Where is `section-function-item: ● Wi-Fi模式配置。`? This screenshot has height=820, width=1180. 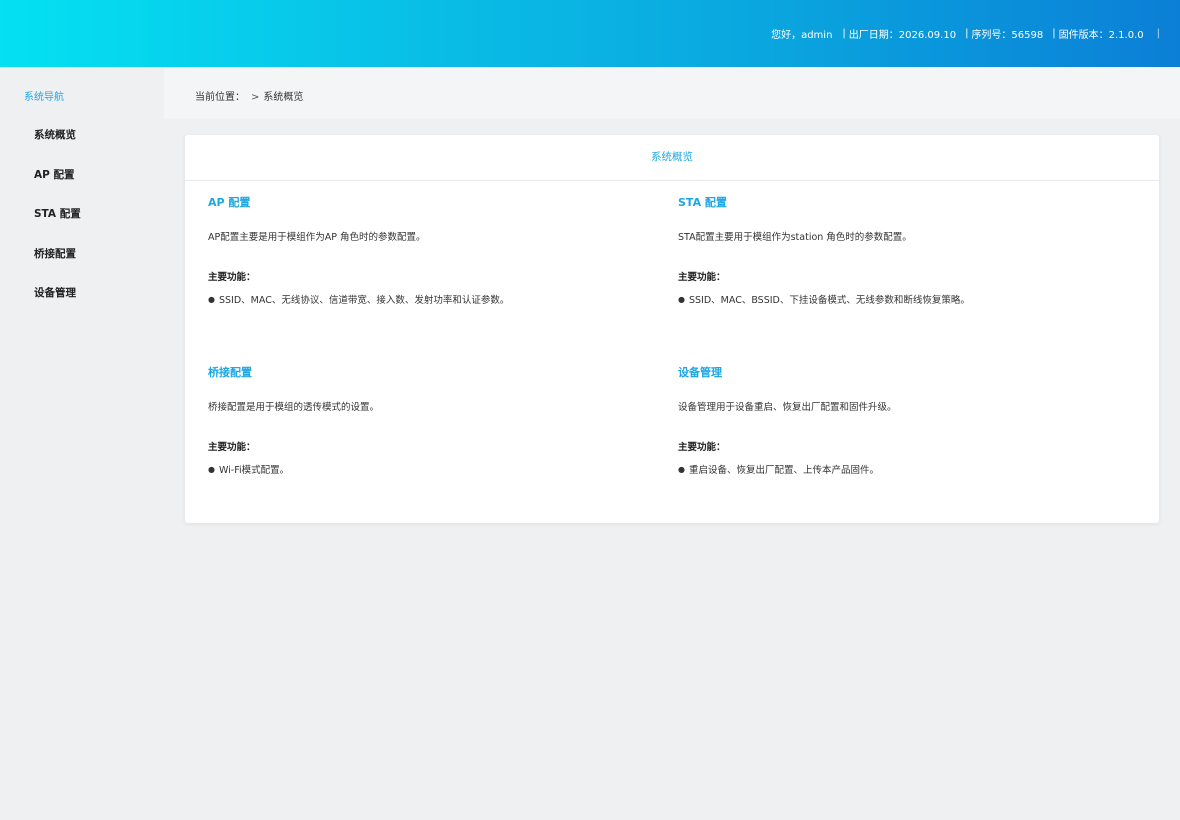
section-function-item: ● Wi-Fi模式配置。 is located at coordinates (428, 469).